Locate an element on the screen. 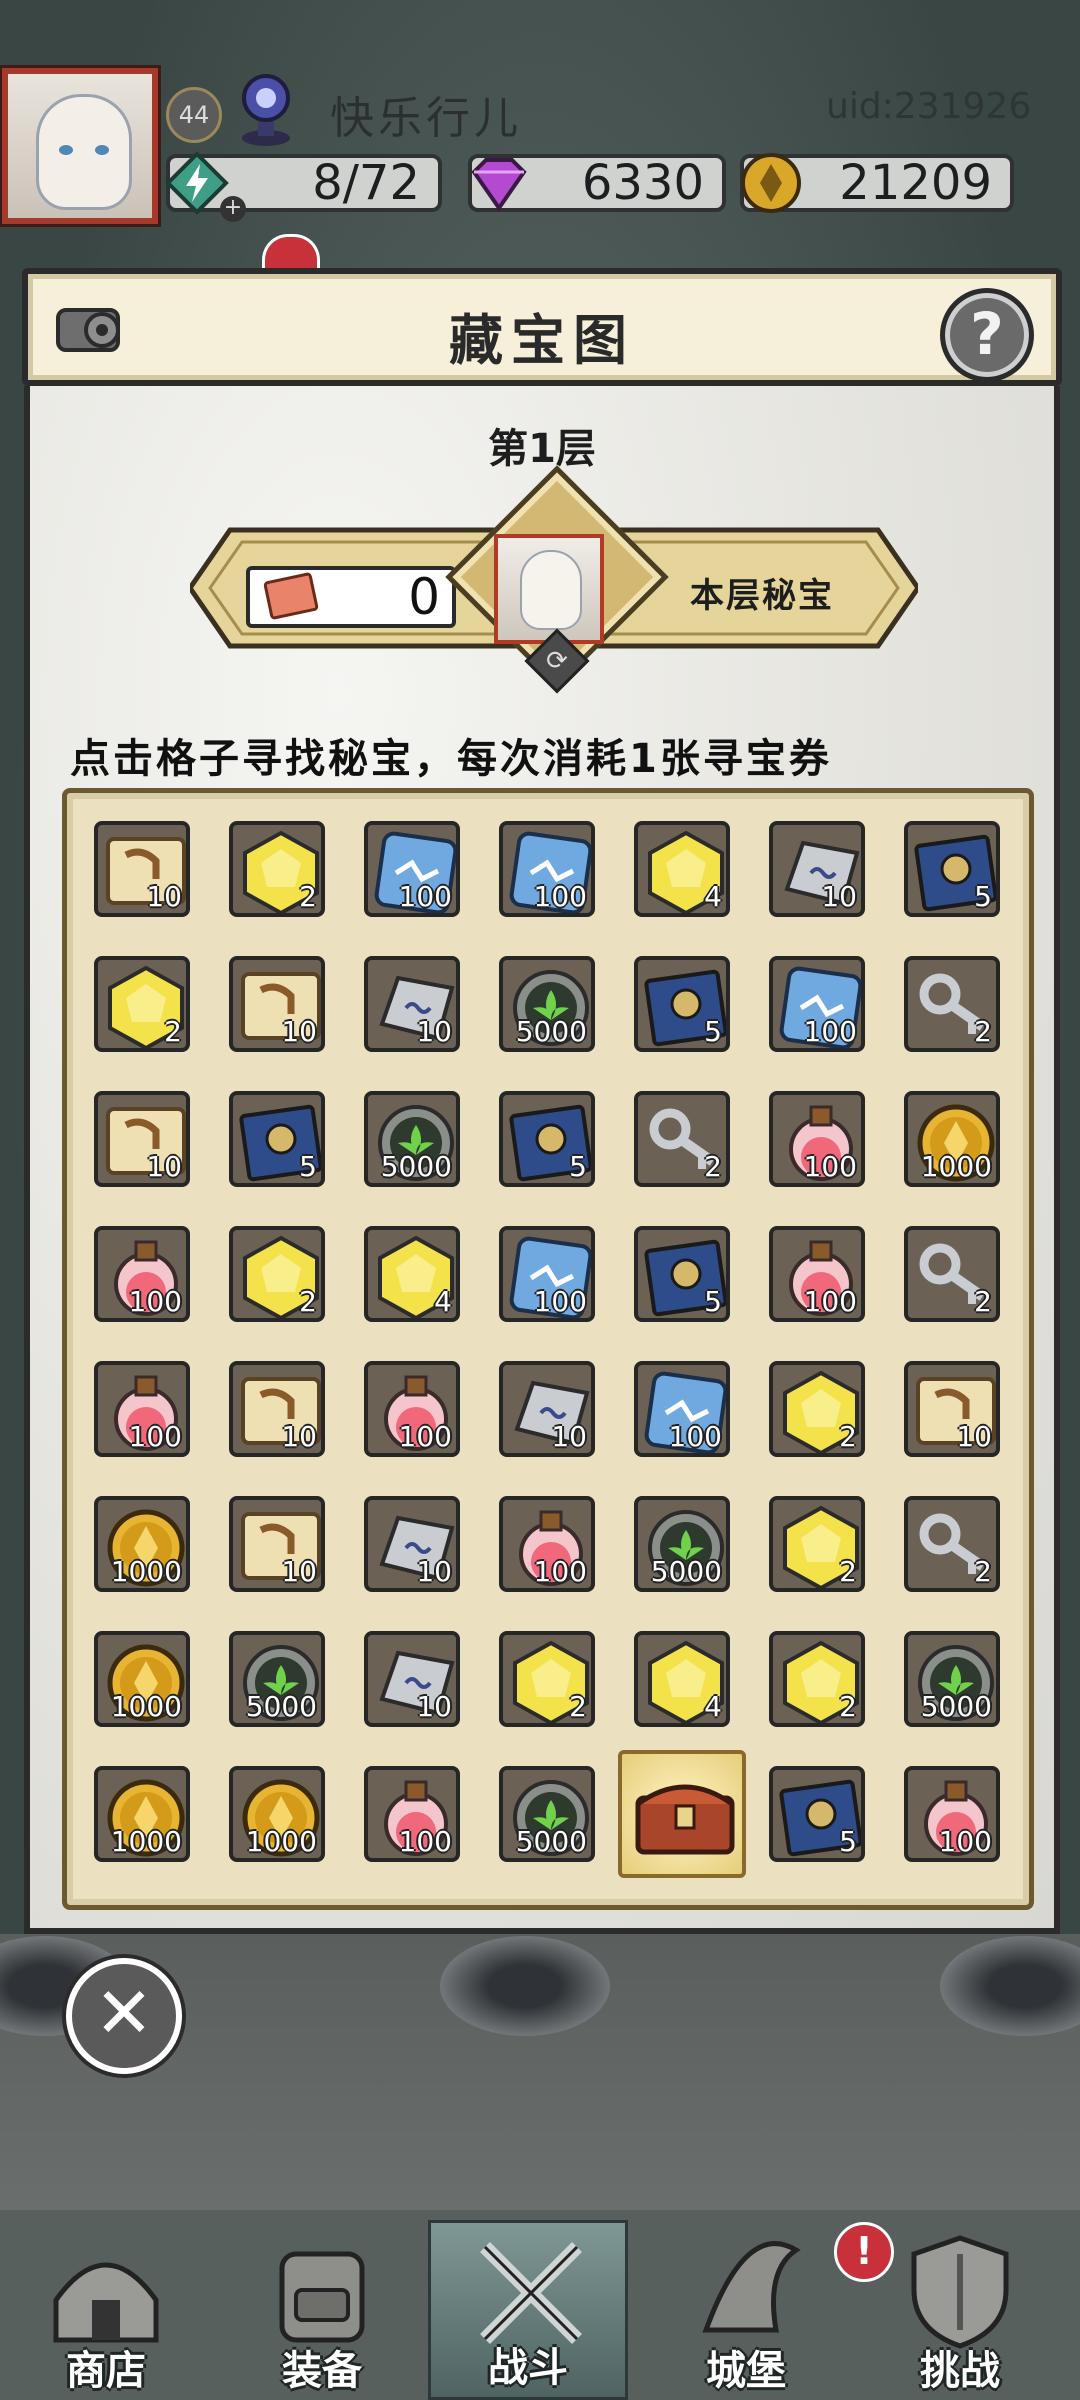  floor-label: 第1层 is located at coordinates (542, 449).